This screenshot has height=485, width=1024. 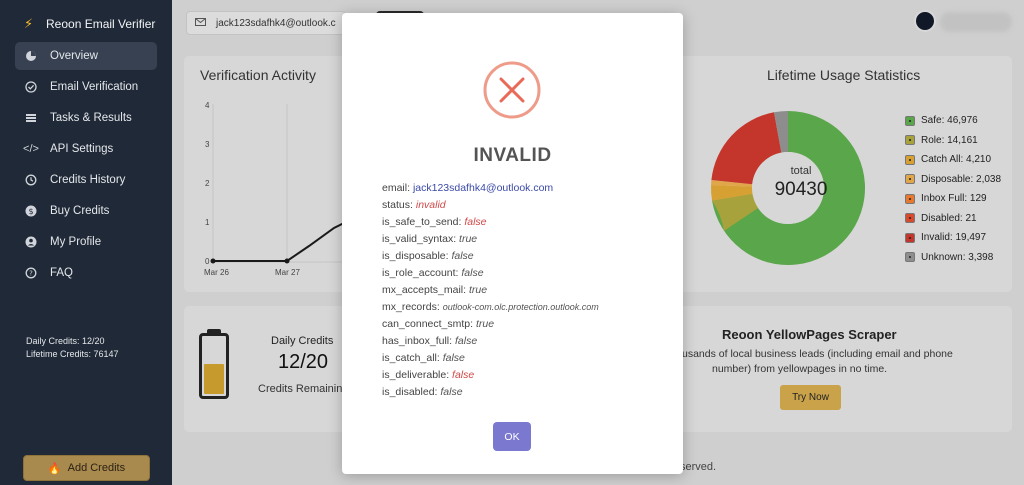 What do you see at coordinates (86, 273) in the screenshot?
I see `sidebar-item-faq: ? FAQ` at bounding box center [86, 273].